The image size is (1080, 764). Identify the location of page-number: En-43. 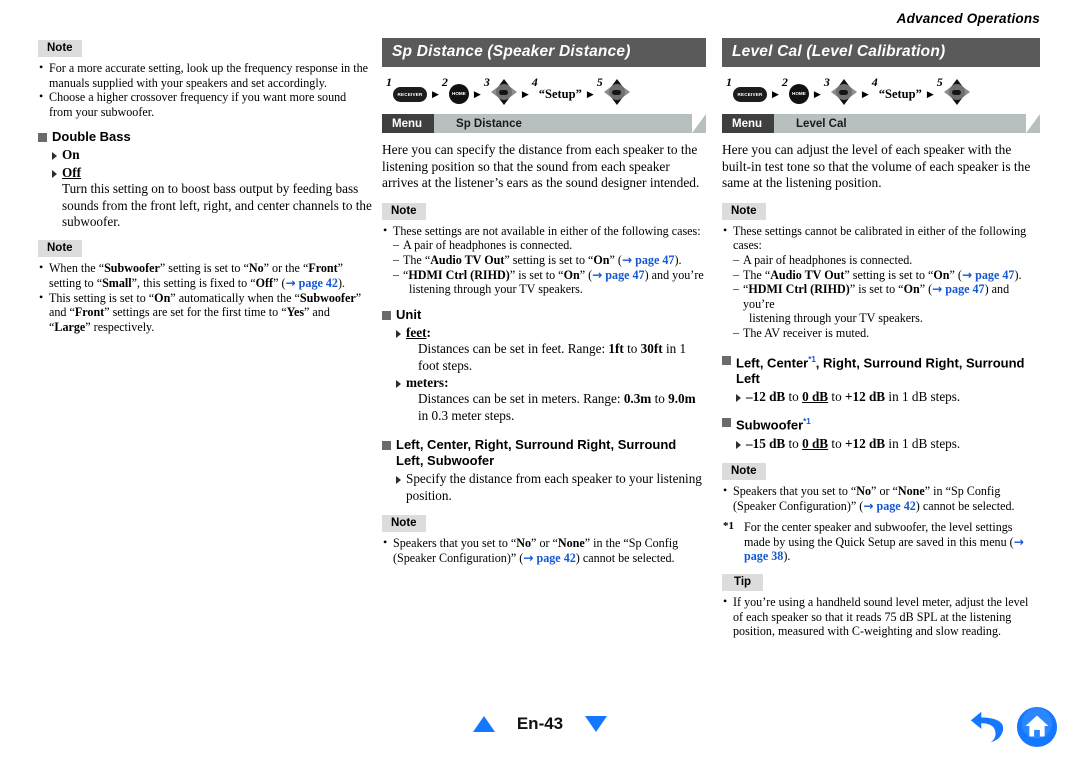
(540, 723).